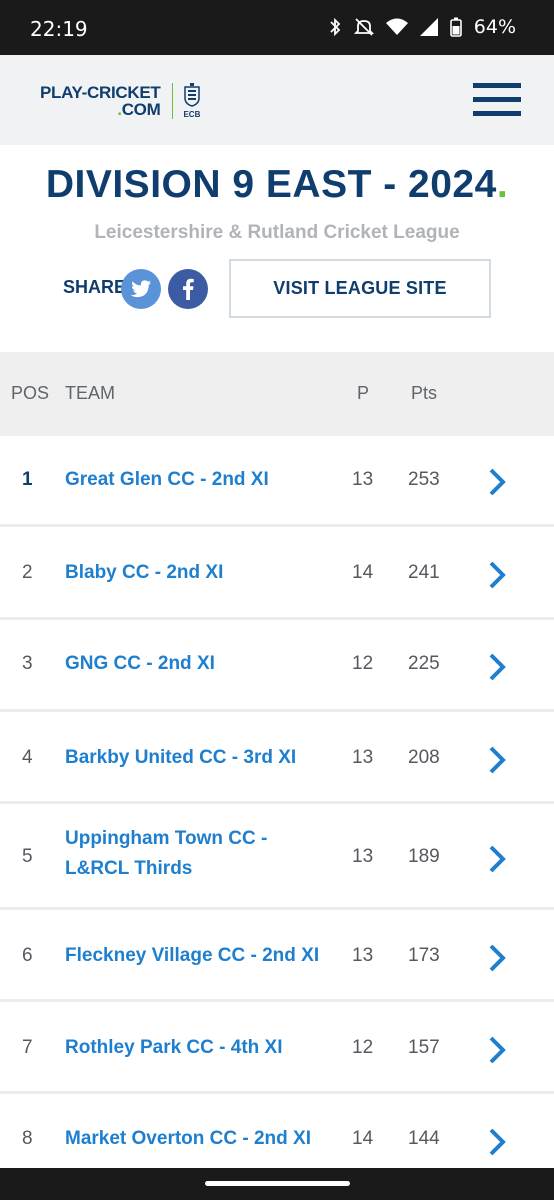 This screenshot has width=554, height=1200. I want to click on row-position: 2, so click(27, 572).